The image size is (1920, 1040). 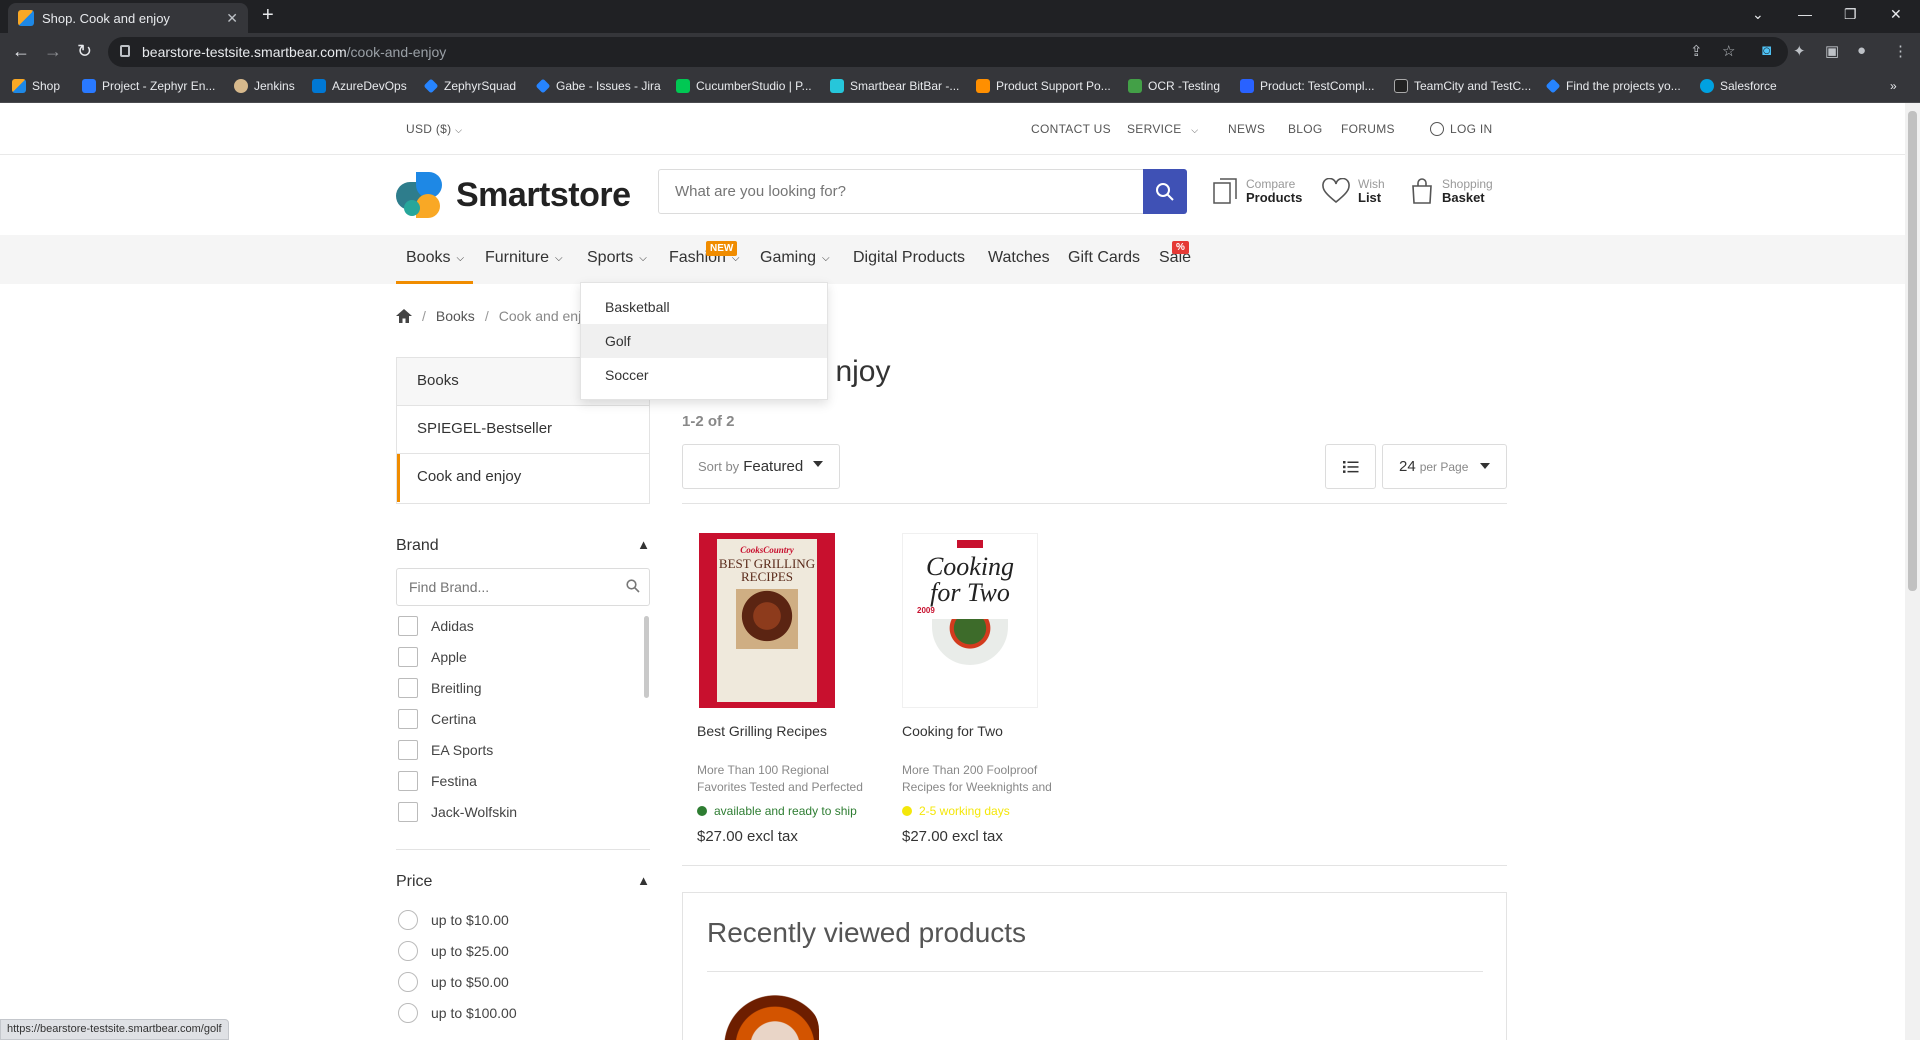 I want to click on browser-tab-bar: Shop. Cook and enjoy ✕ + ⌄ — ❐ ✕, so click(x=960, y=16).